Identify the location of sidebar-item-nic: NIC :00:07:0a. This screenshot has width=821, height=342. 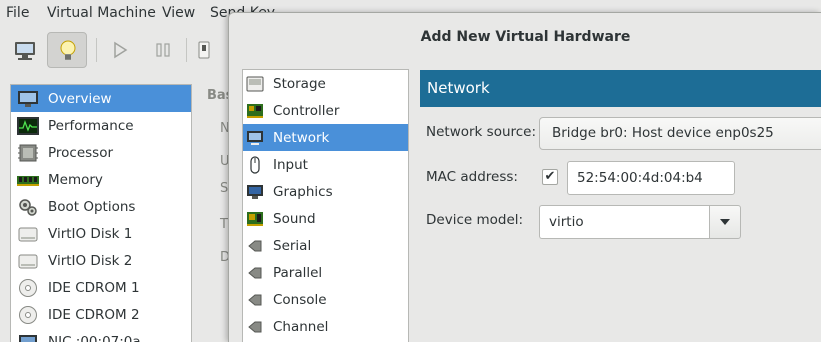
(101, 335).